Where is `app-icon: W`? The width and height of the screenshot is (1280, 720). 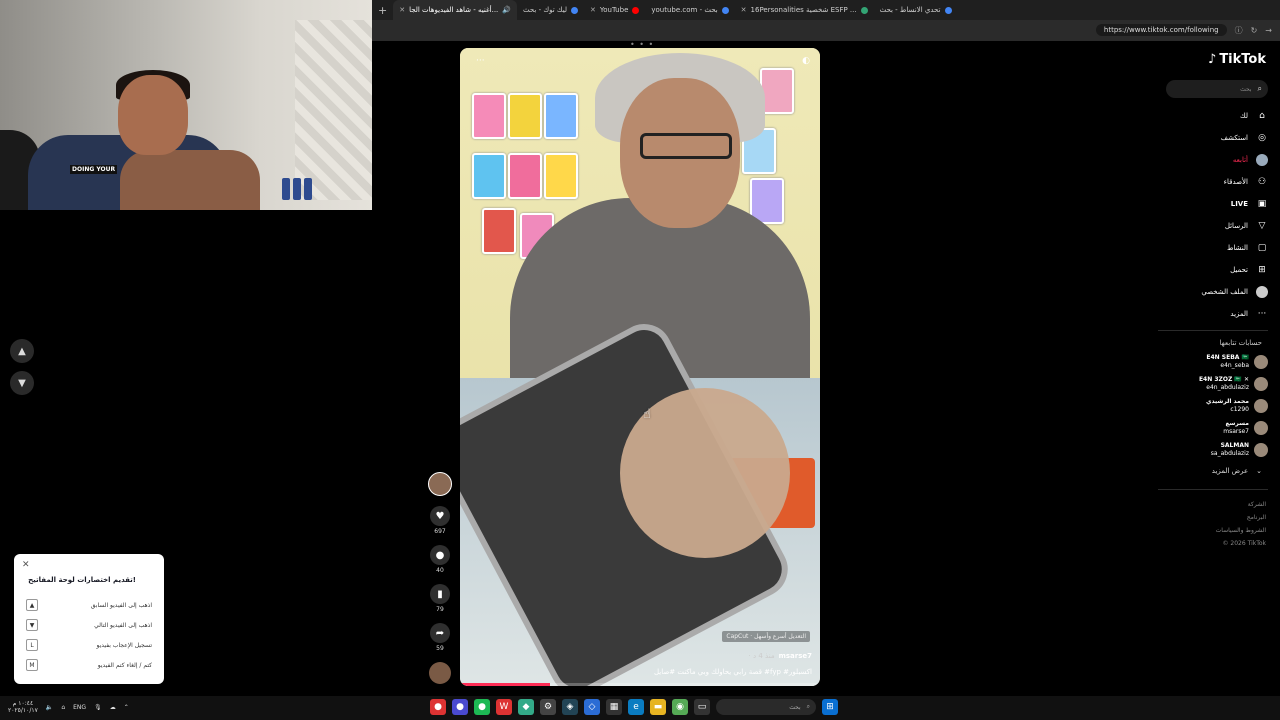 app-icon: W is located at coordinates (504, 707).